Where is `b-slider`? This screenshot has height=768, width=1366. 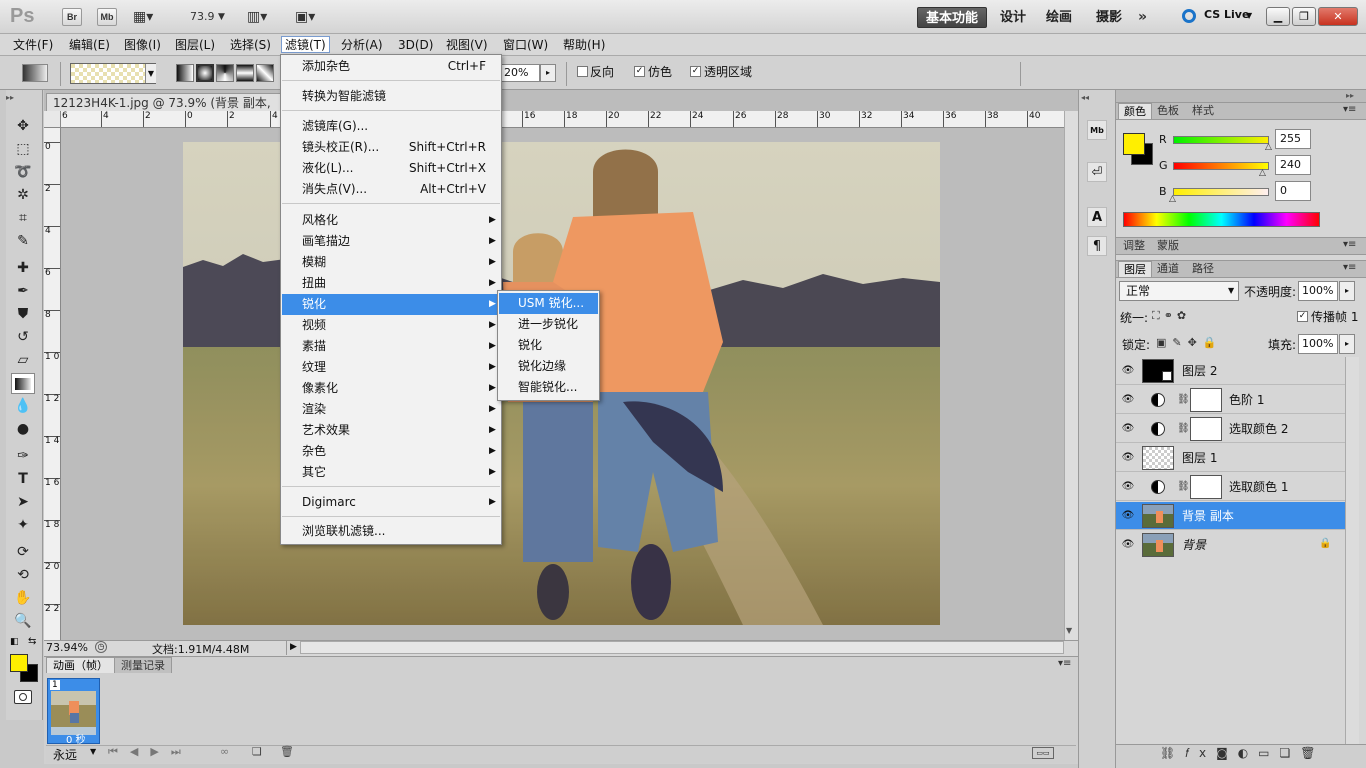
b-slider is located at coordinates (1221, 192).